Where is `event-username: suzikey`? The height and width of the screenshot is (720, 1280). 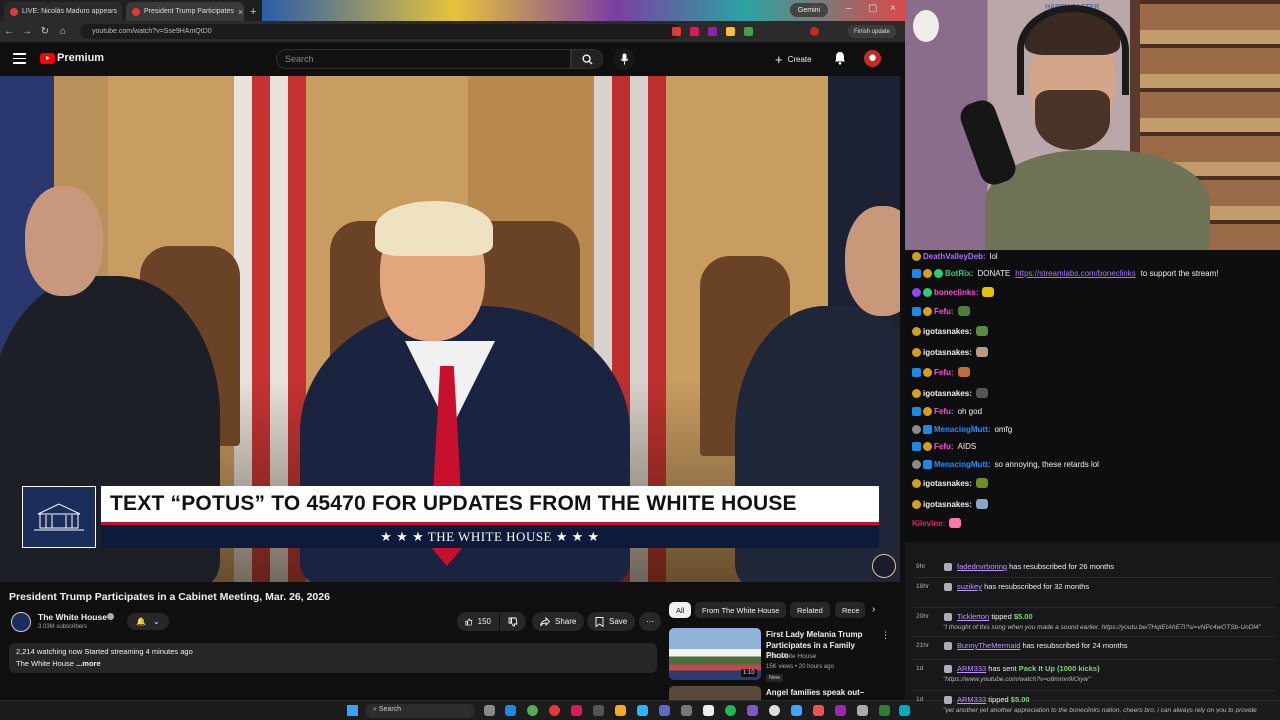
event-username: suzikey is located at coordinates (969, 586).